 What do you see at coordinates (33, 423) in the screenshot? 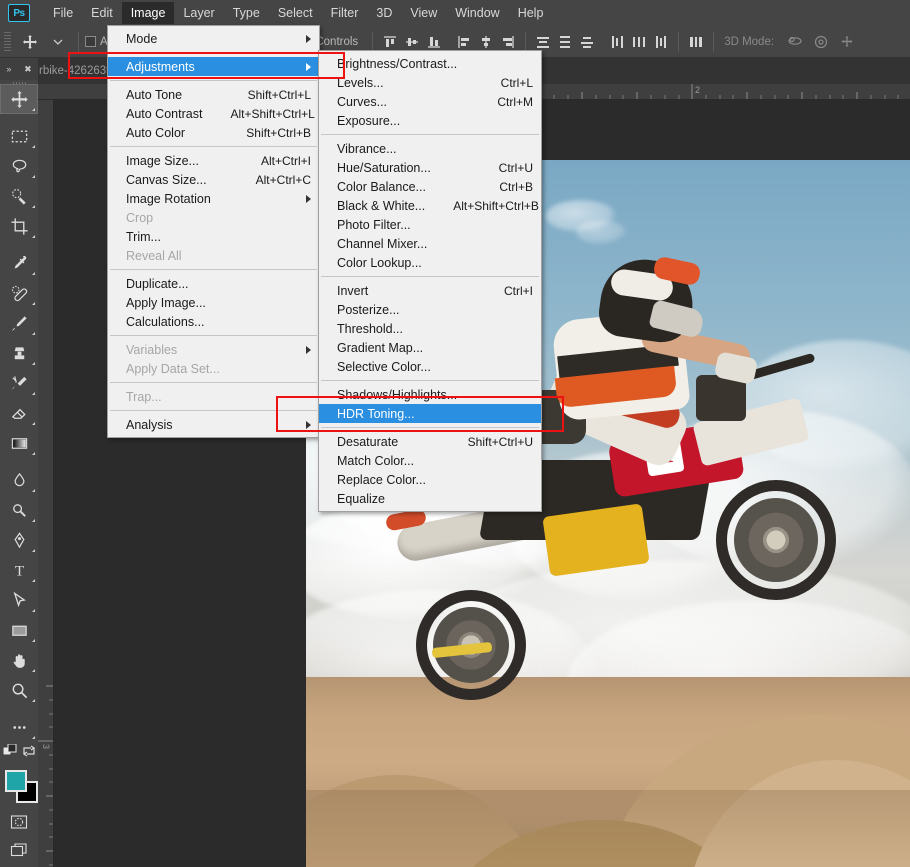
I see `tool-variant-indicator` at bounding box center [33, 423].